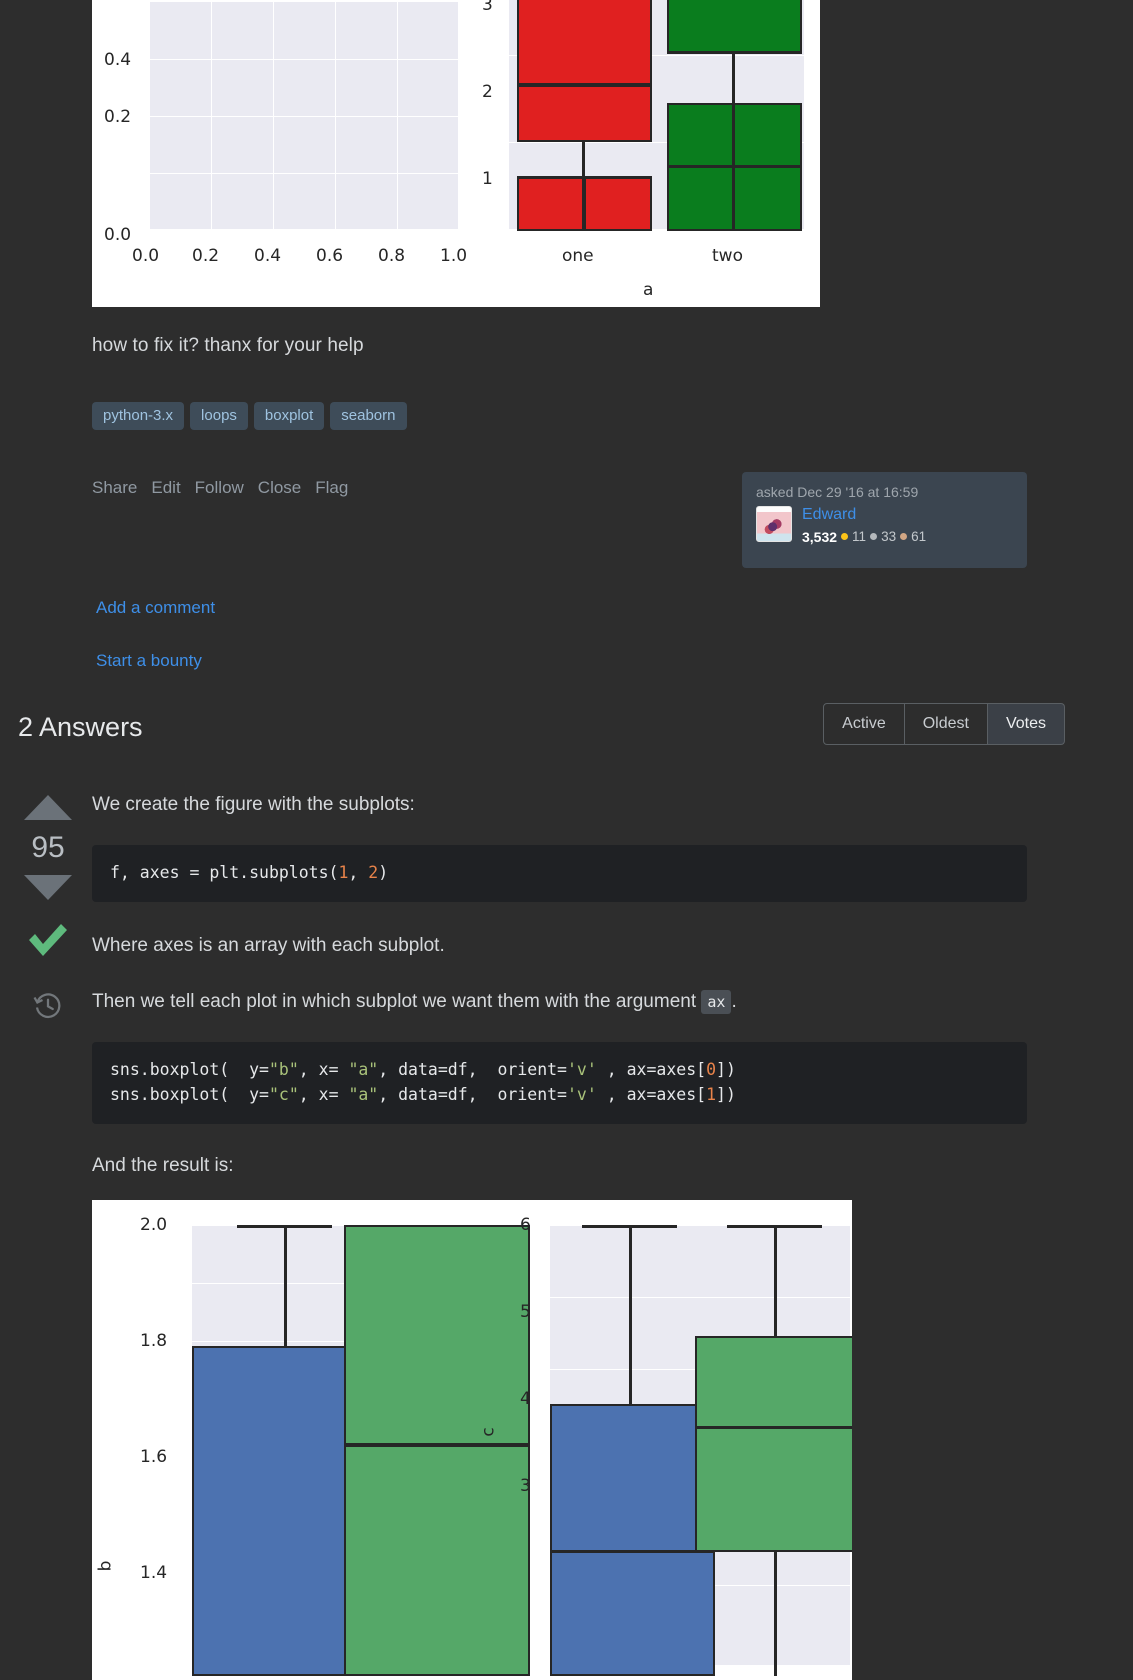 The height and width of the screenshot is (1680, 1133). What do you see at coordinates (837, 492) in the screenshot?
I see `asked-timestamp: asked Dec 29 '16 at 16:59` at bounding box center [837, 492].